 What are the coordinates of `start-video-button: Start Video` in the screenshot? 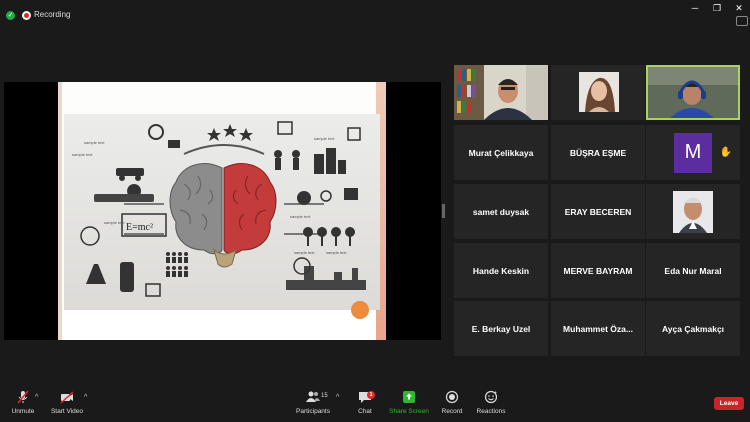 It's located at (67, 402).